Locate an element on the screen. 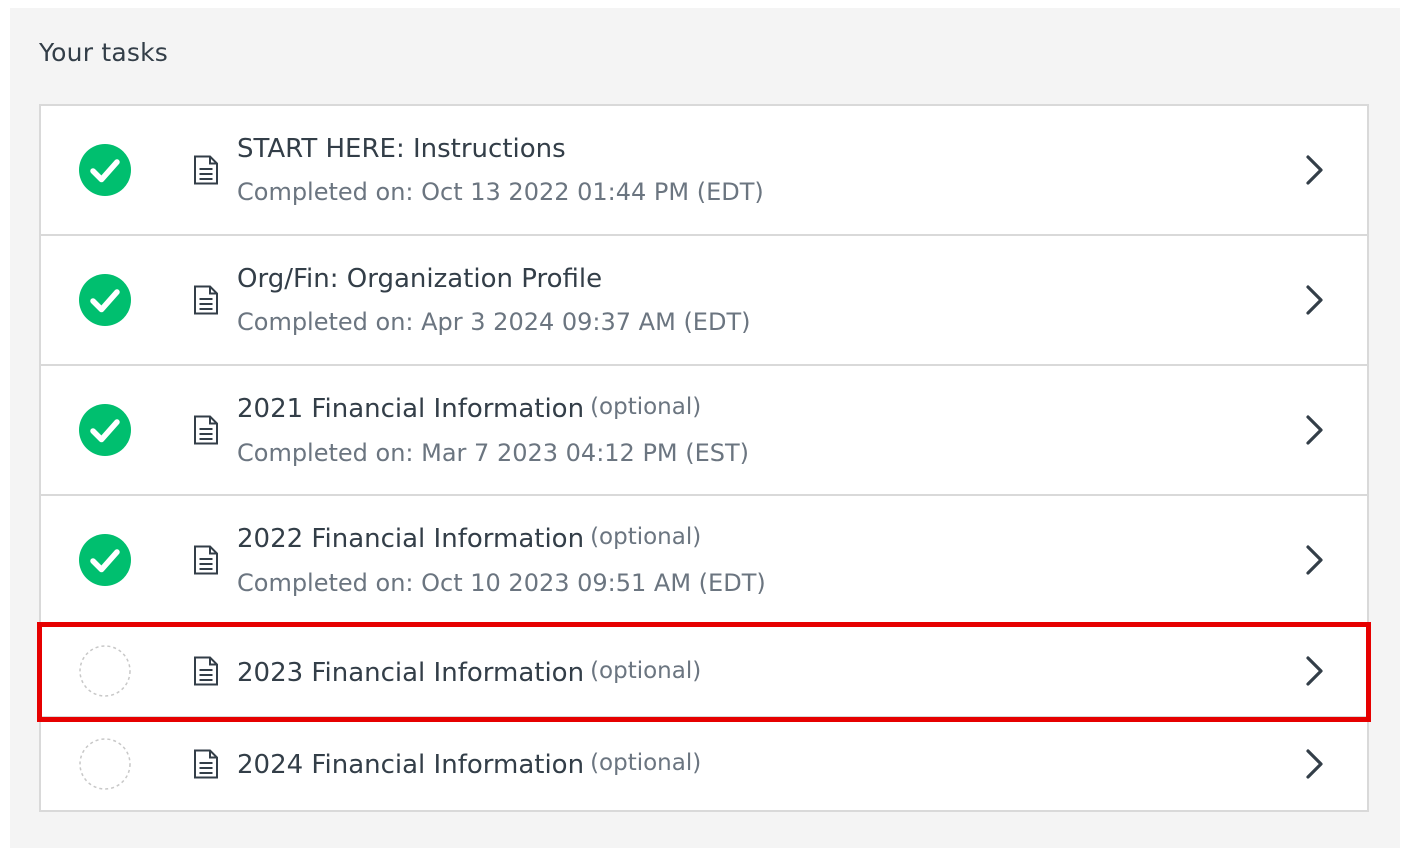  task-title-line: 2022 Financial Information (optional) is located at coordinates (752, 539).